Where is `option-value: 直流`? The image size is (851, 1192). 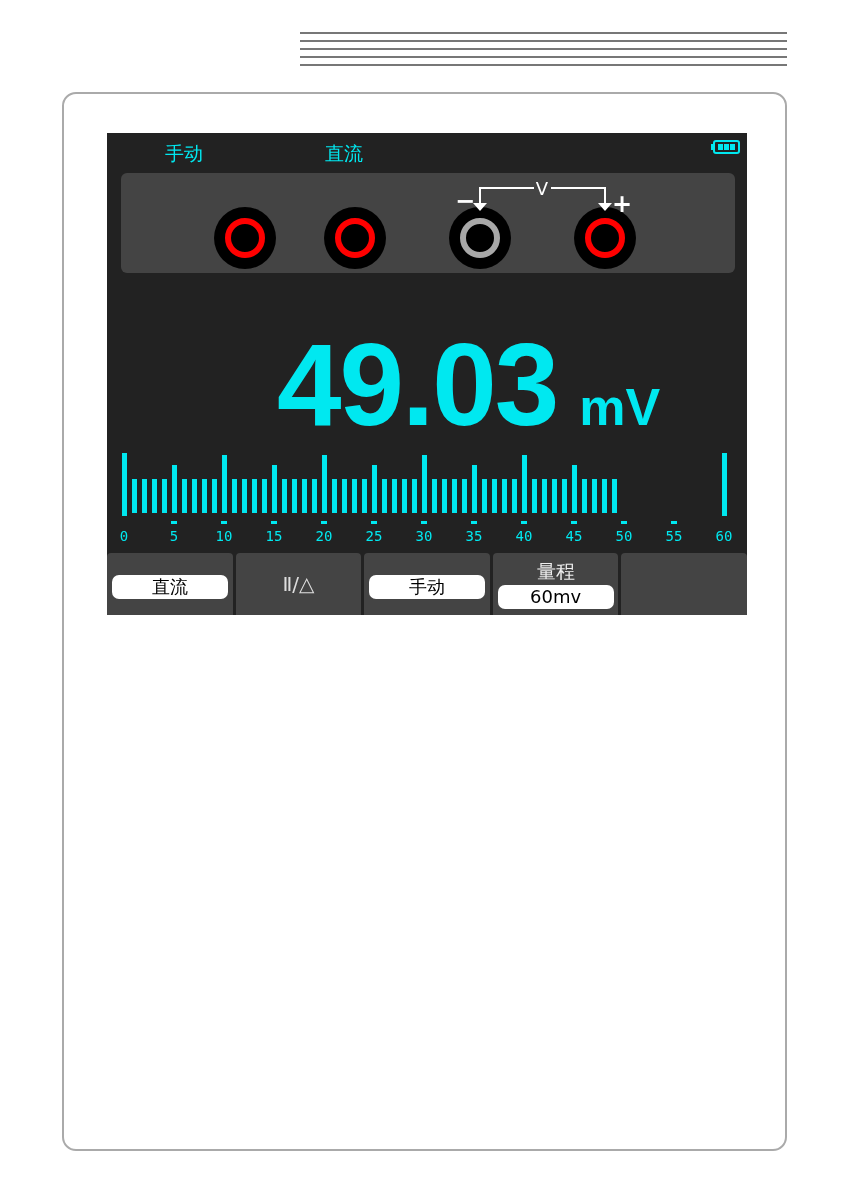 option-value: 直流 is located at coordinates (169, 587).